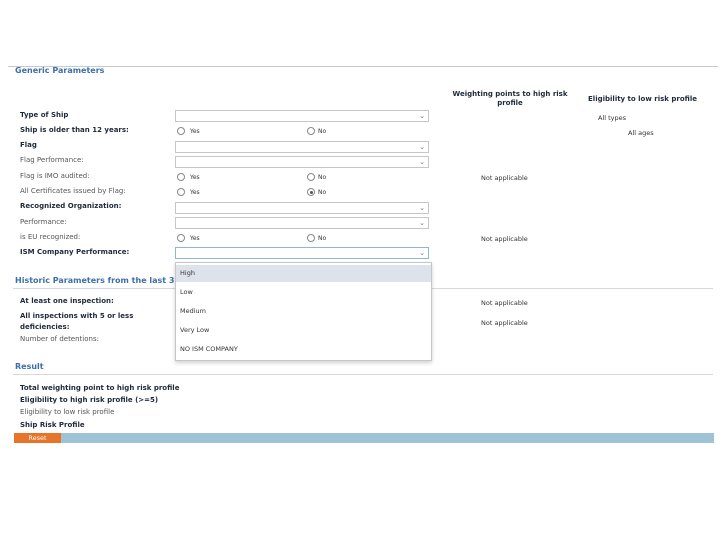 This screenshot has width=720, height=540. What do you see at coordinates (303, 273) in the screenshot?
I see `dropdown-option-high: High` at bounding box center [303, 273].